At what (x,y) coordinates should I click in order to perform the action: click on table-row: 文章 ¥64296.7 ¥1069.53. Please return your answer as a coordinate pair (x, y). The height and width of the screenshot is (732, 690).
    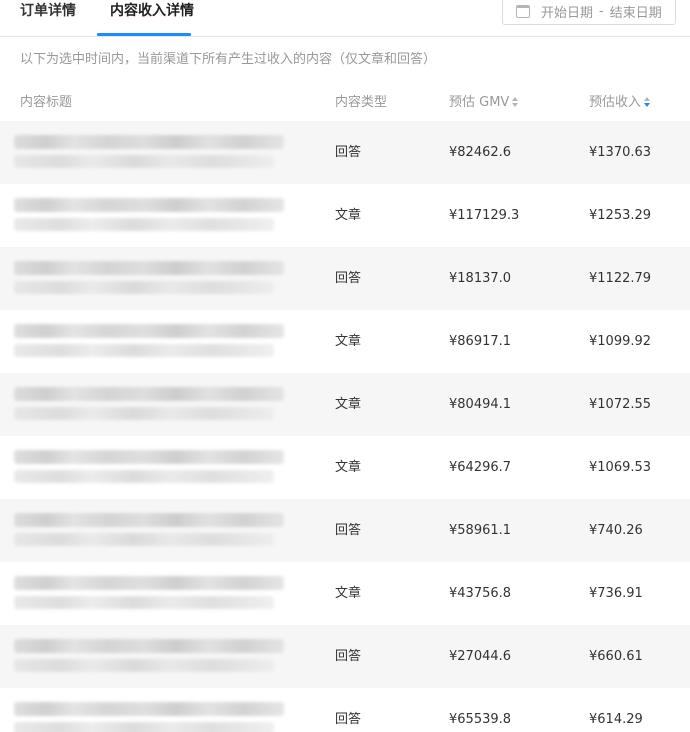
    Looking at the image, I should click on (345, 467).